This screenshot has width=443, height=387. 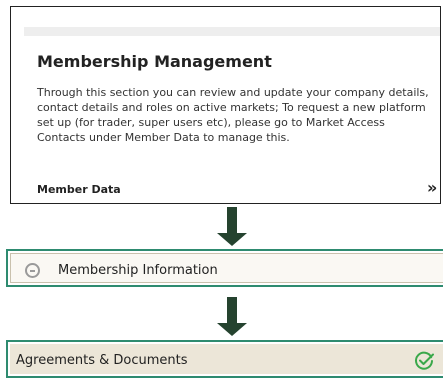 I want to click on agreements-documents-step: Agreements & Documents, so click(x=224, y=359).